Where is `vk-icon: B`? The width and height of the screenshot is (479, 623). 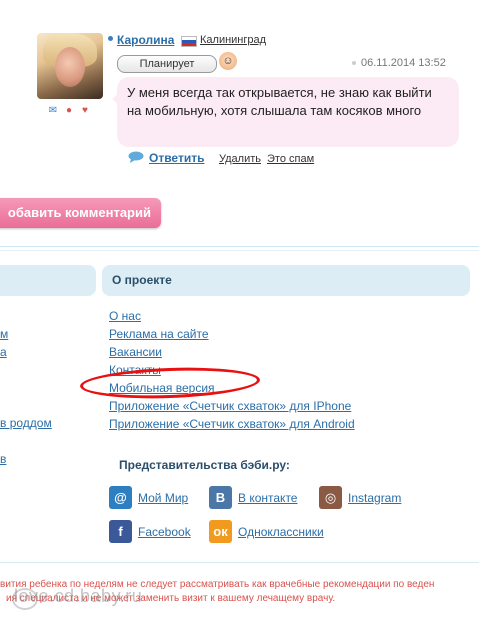
vk-icon: B is located at coordinates (220, 497).